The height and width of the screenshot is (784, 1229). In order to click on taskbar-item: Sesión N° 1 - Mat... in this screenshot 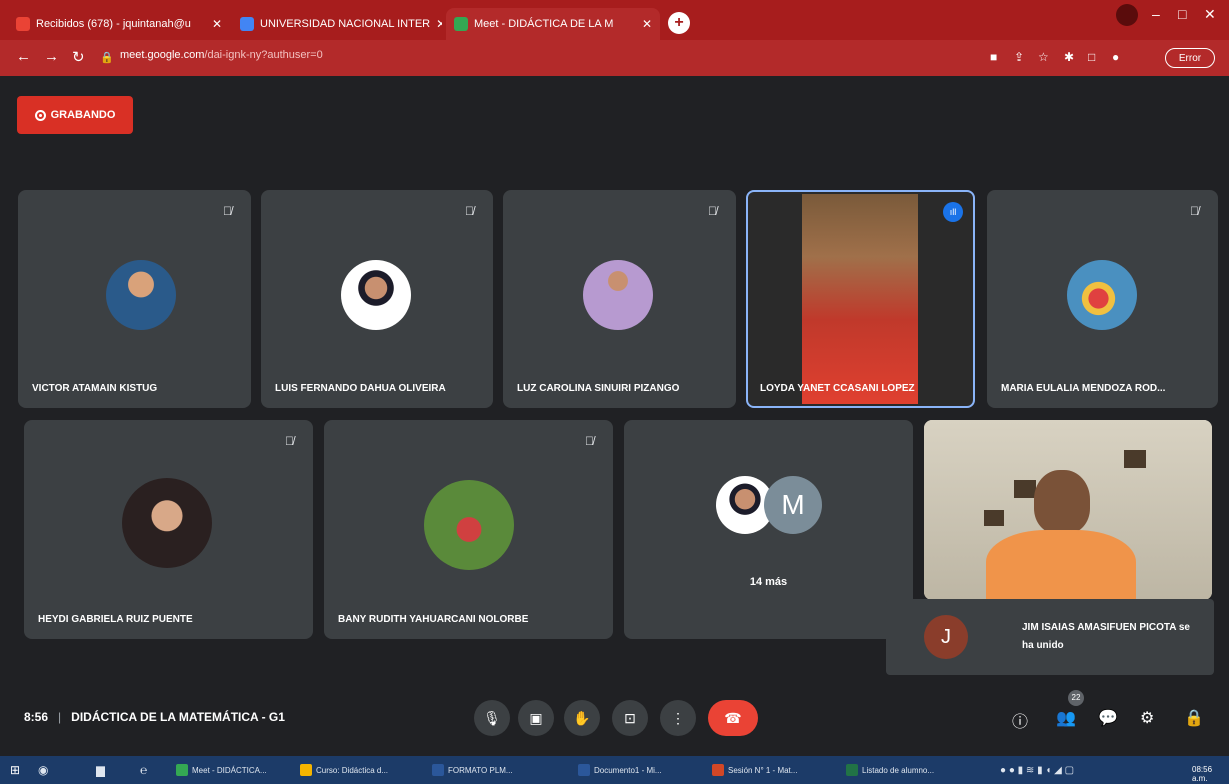, I will do `click(772, 770)`.